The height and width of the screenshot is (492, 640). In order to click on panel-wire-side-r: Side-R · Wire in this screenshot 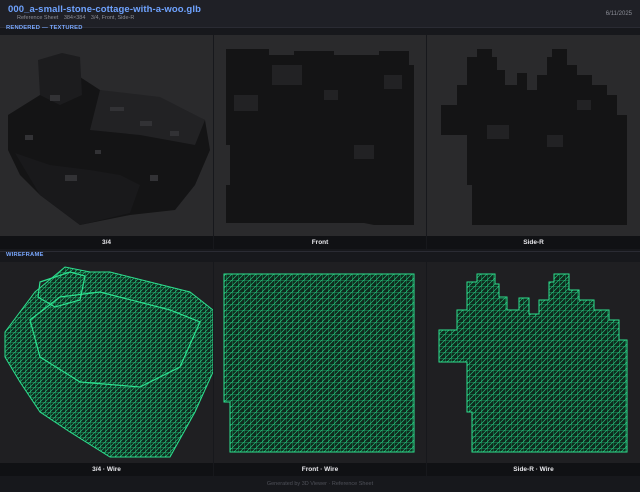, I will do `click(533, 369)`.